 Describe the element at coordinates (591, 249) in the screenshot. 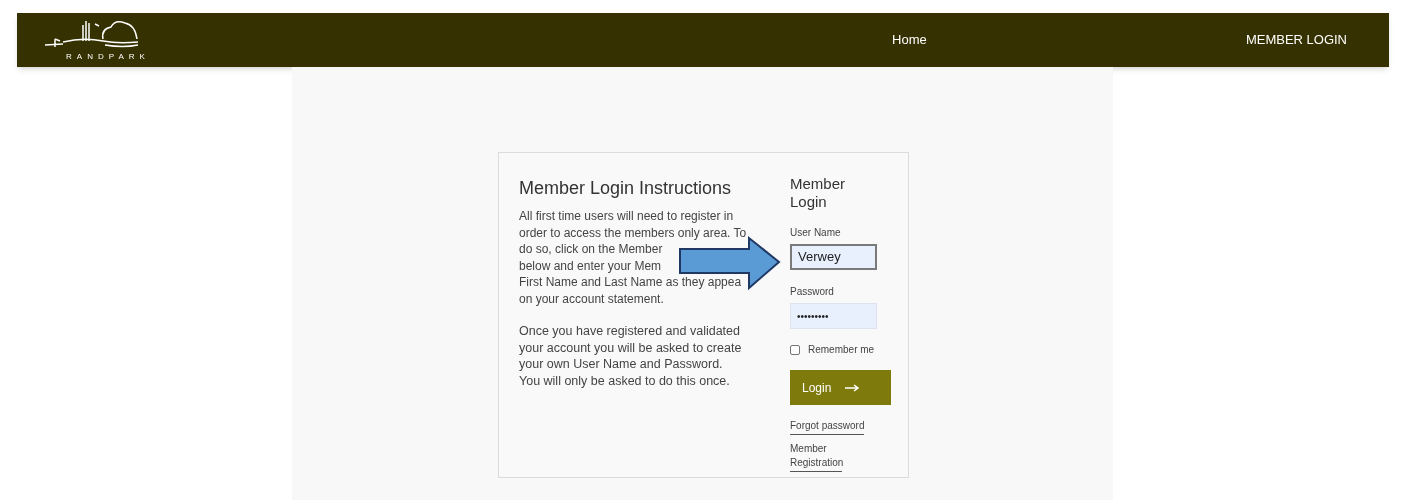

I see `instruction-line: do so, click on the Member` at that location.